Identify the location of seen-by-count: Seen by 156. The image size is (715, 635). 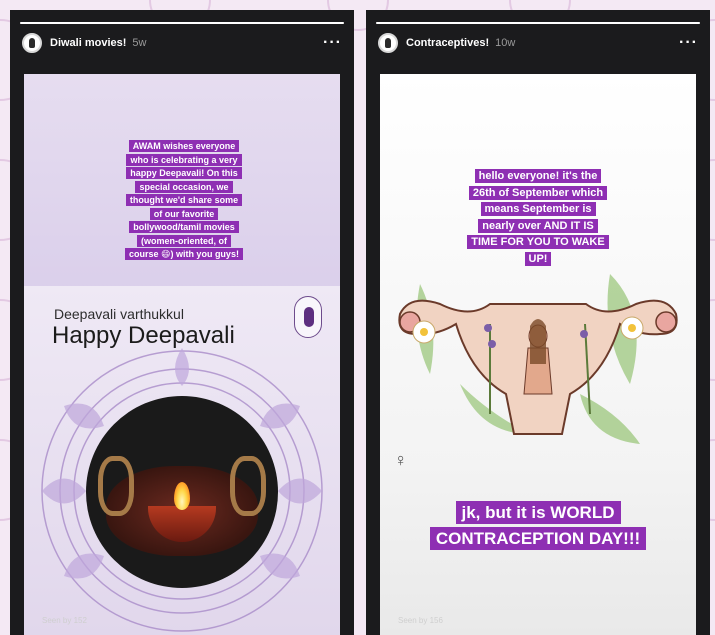
(420, 620).